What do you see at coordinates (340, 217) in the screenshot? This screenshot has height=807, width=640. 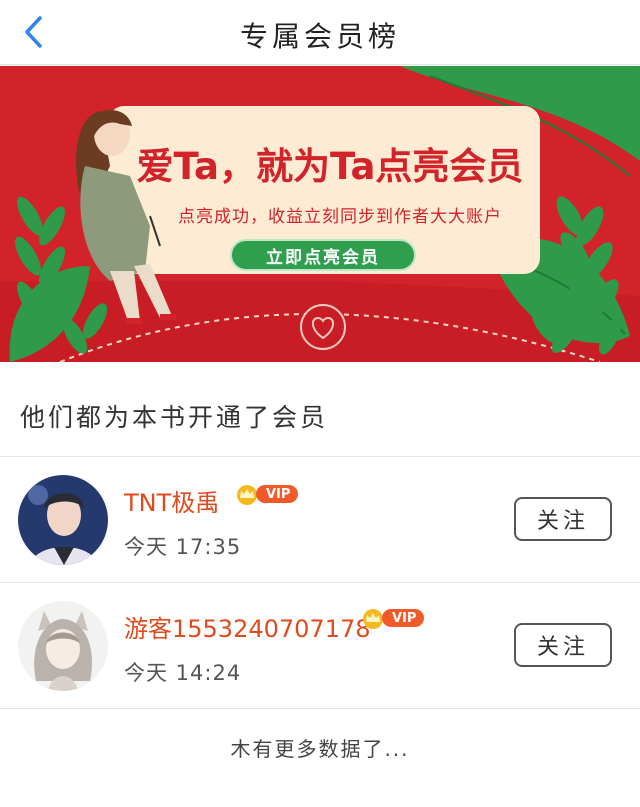 I see `banner-subtitle: 点亮成功，收益立刻同步到作者大大账户` at bounding box center [340, 217].